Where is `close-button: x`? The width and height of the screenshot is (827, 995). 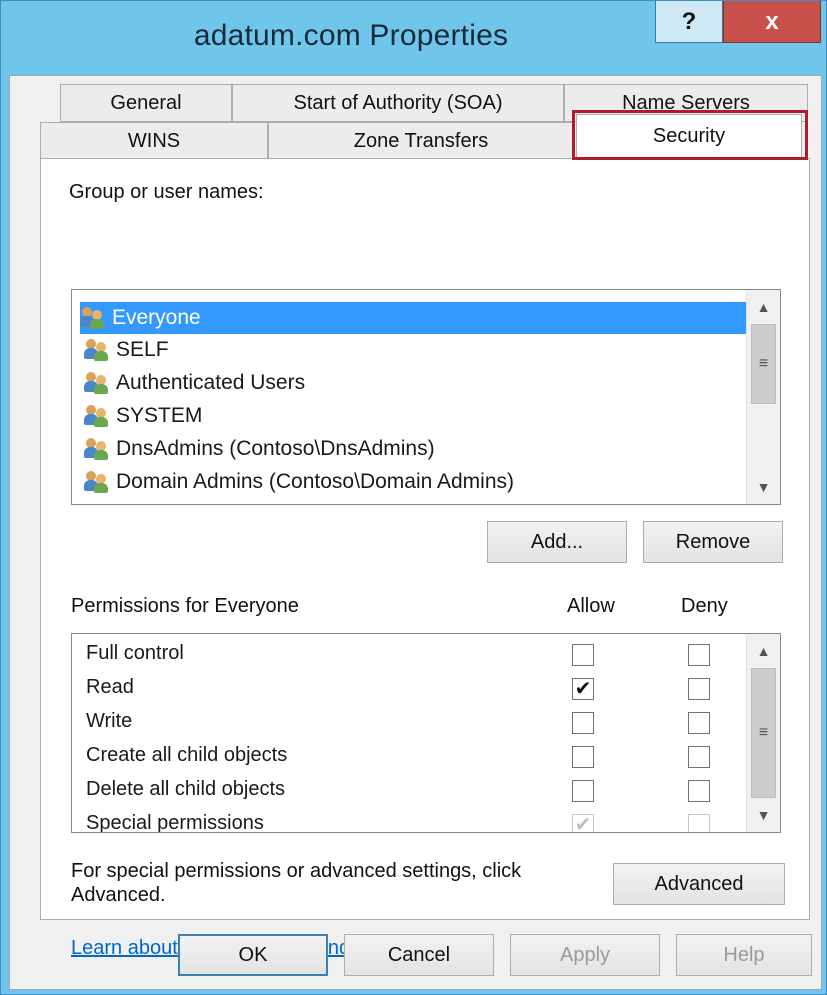 close-button: x is located at coordinates (772, 22).